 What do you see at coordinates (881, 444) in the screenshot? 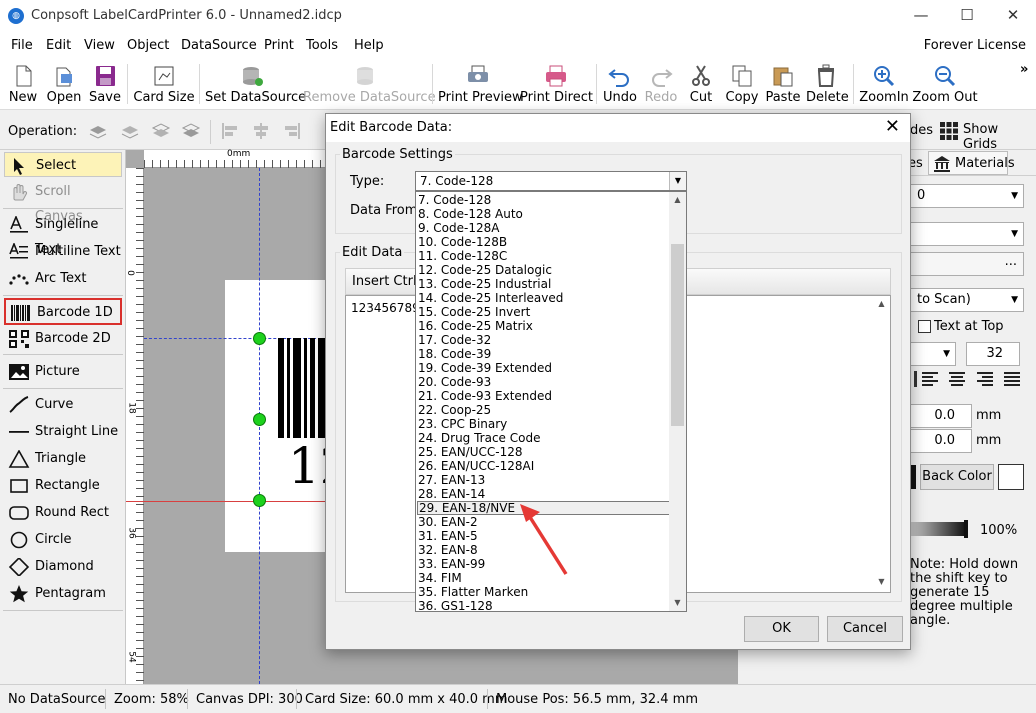
I see `textarea-scrollbar: ▲ ▼` at bounding box center [881, 444].